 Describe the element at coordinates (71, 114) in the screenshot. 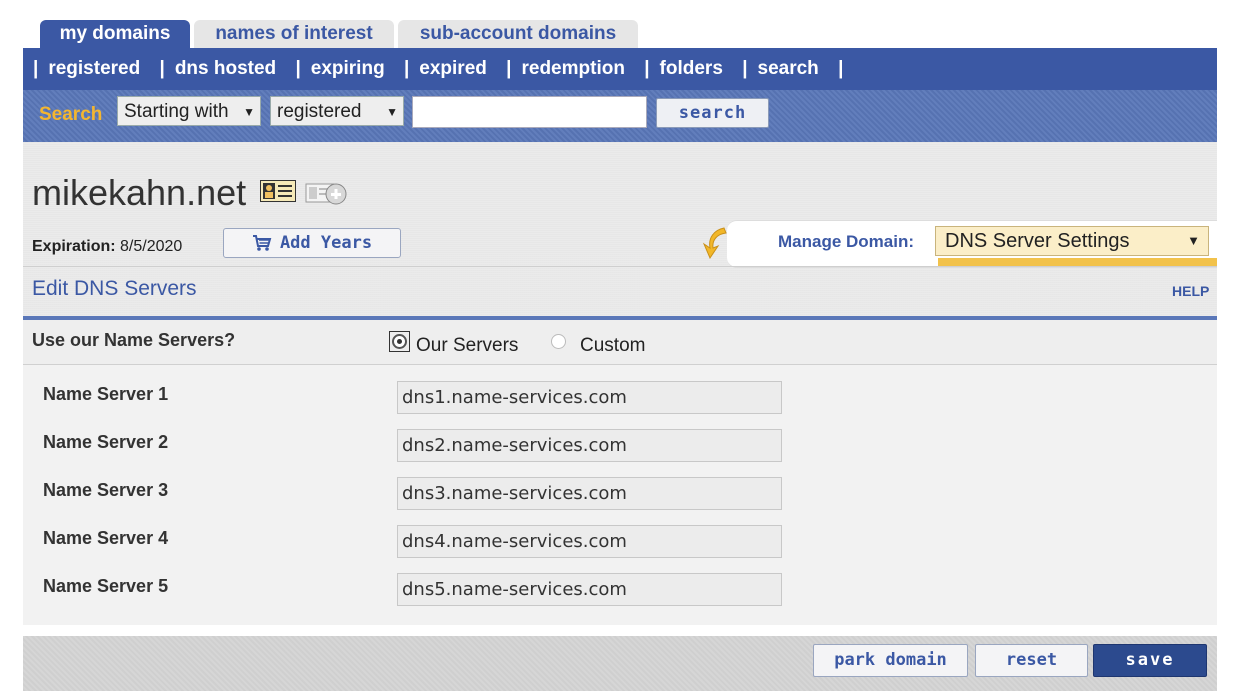

I see `search-label: Search` at that location.